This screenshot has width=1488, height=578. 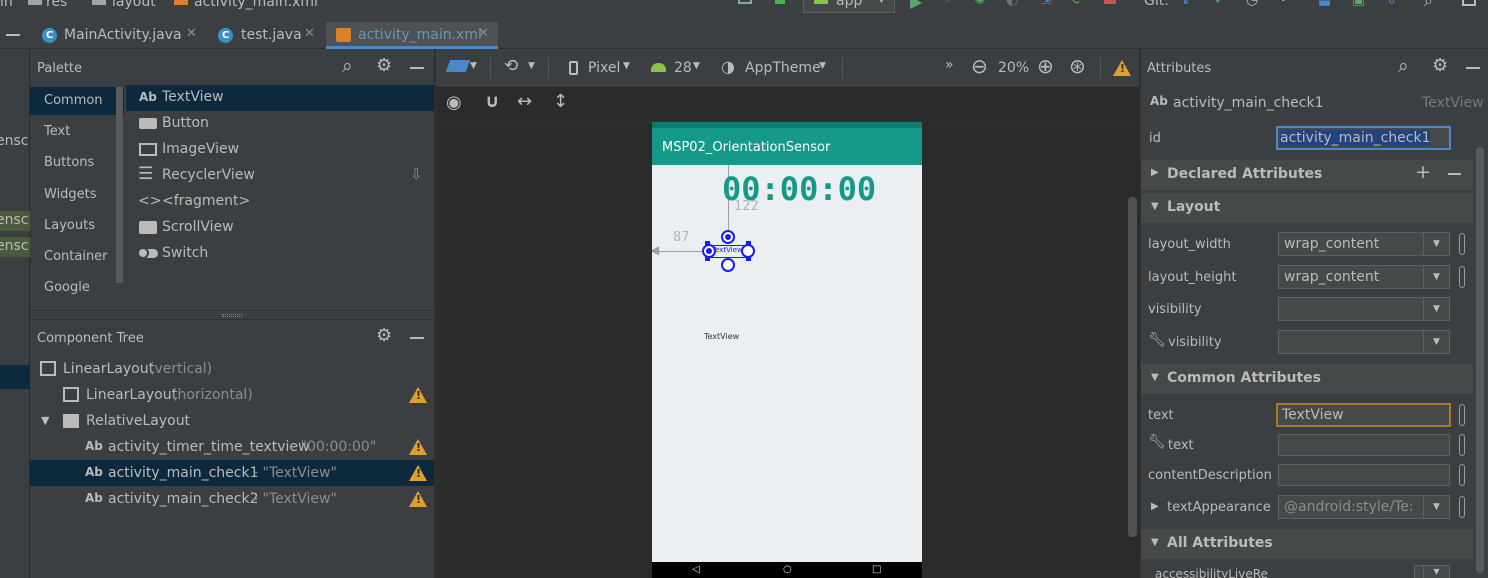 What do you see at coordinates (1392, 4) in the screenshot?
I see `device-file-icon: ⇩` at bounding box center [1392, 4].